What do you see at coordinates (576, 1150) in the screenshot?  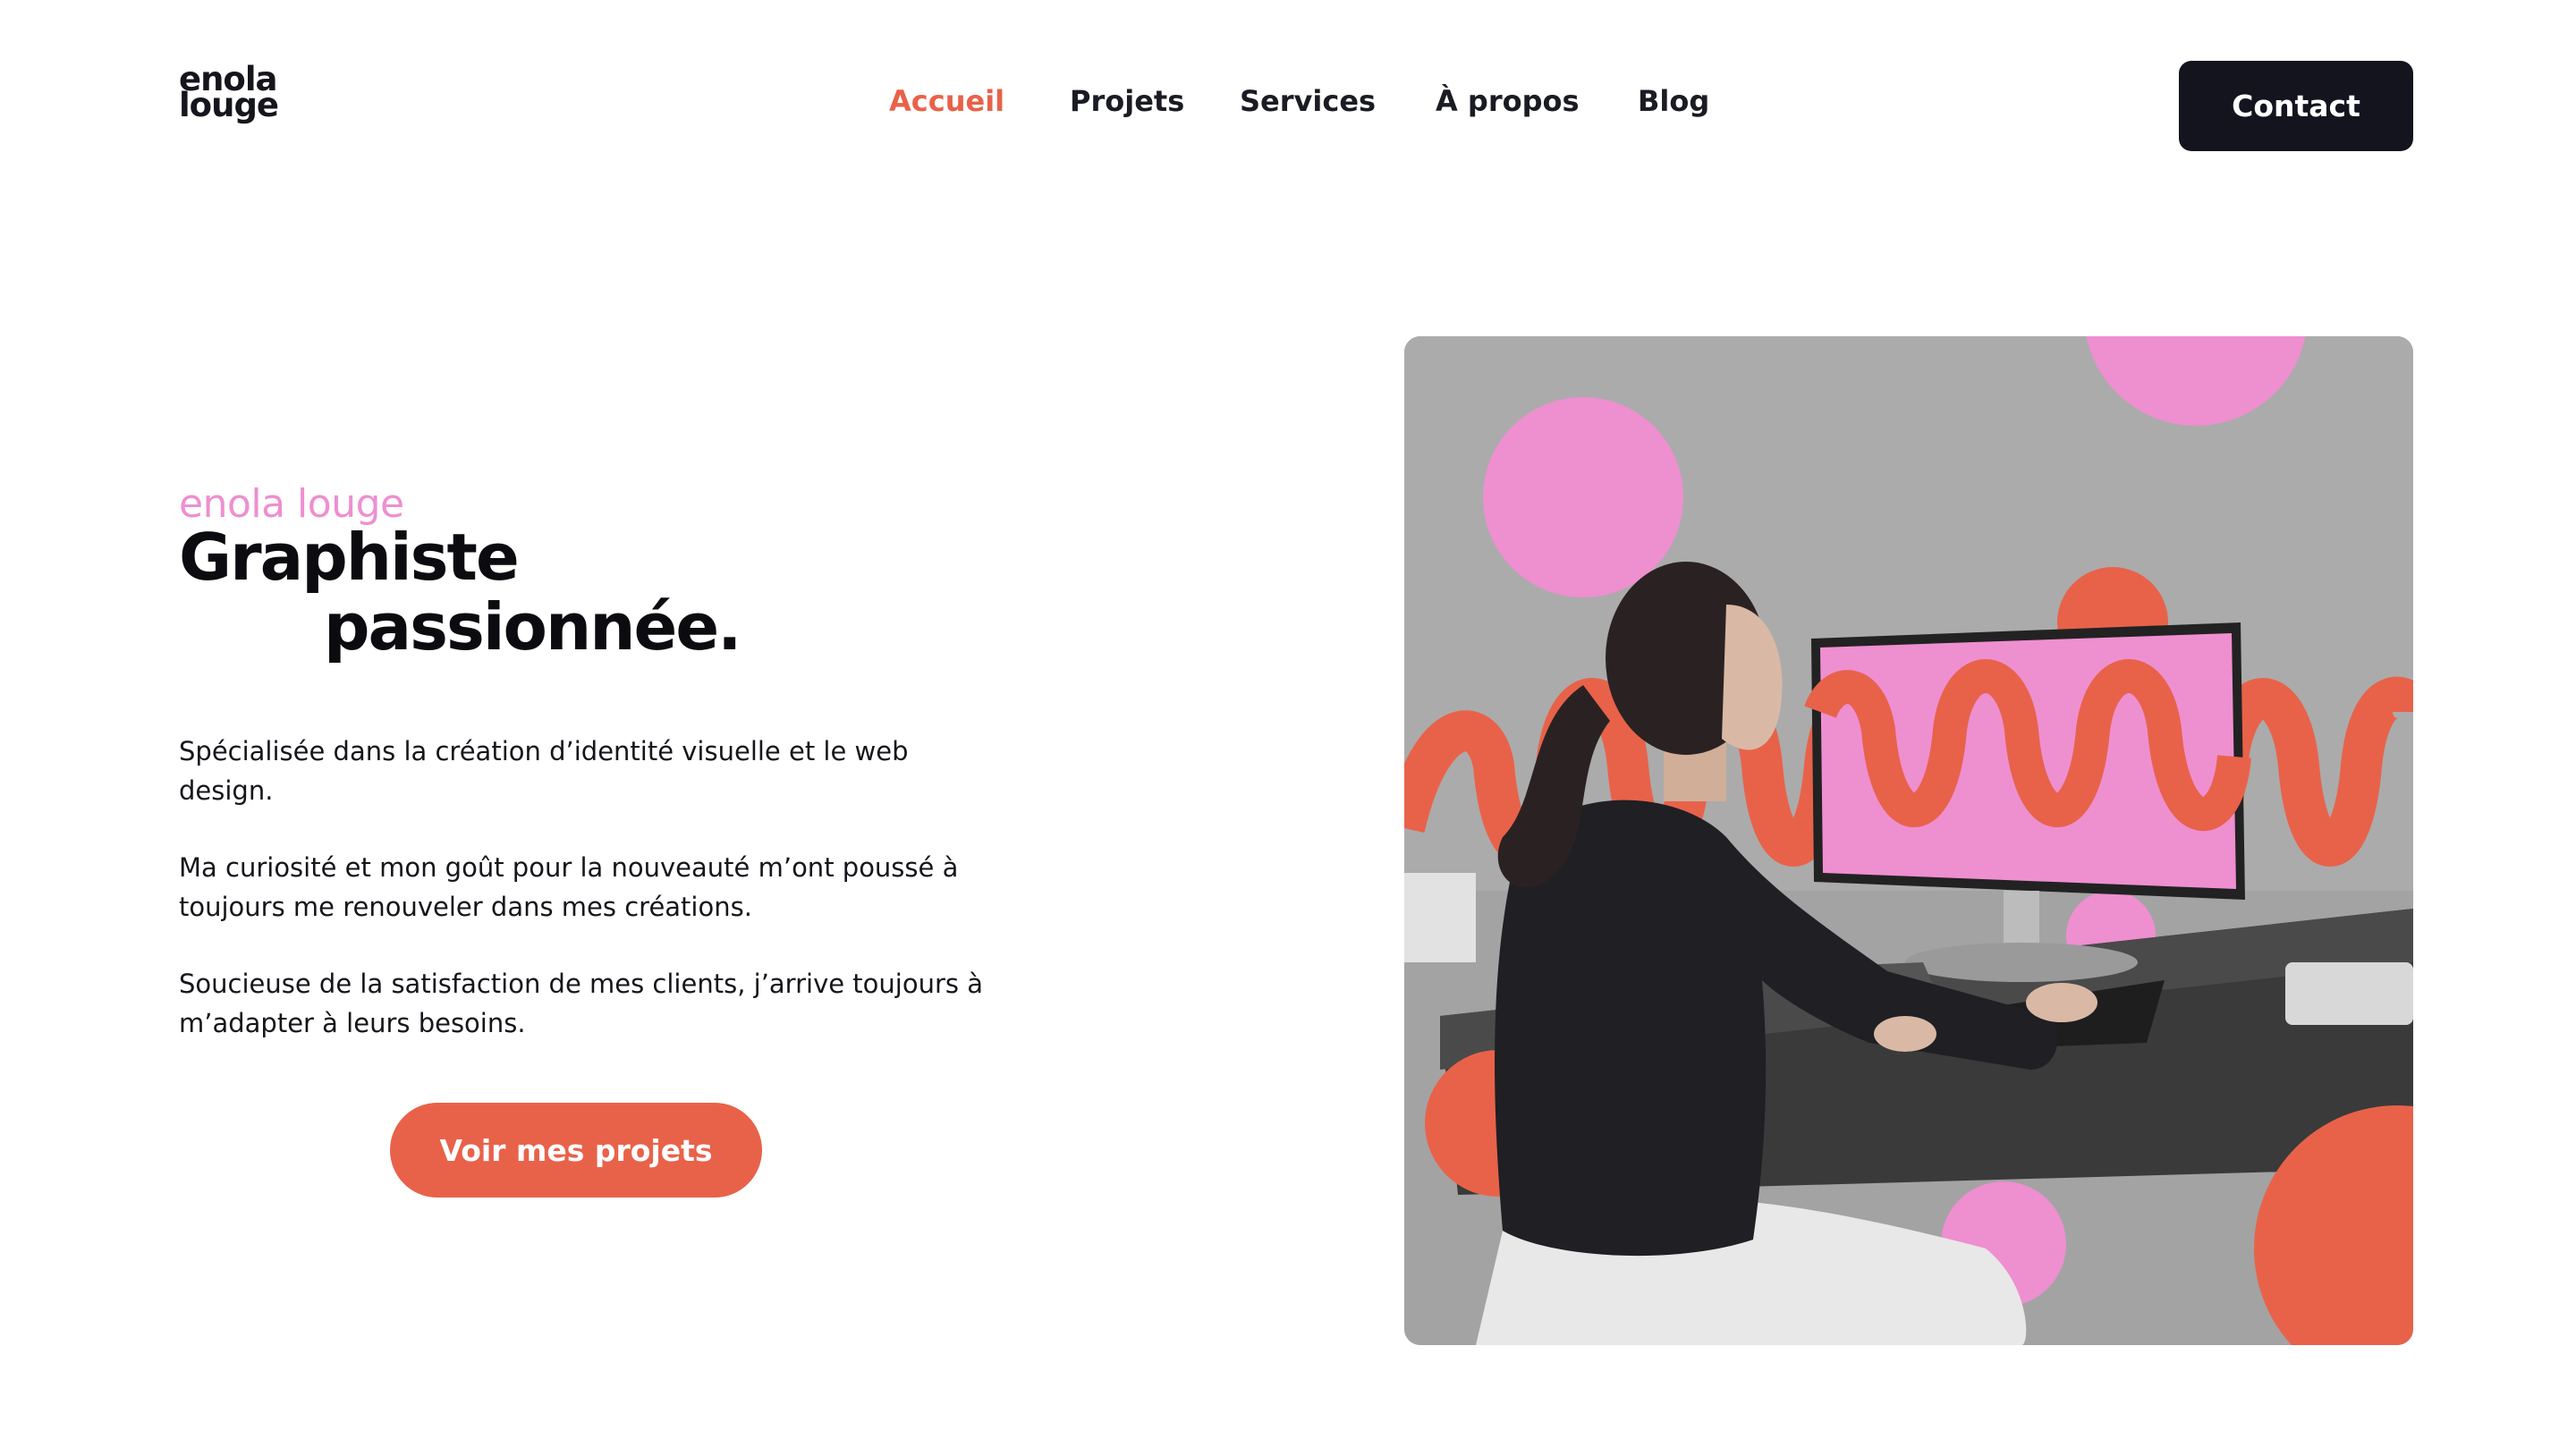 I see `view-projects-button: Voir mes projets` at bounding box center [576, 1150].